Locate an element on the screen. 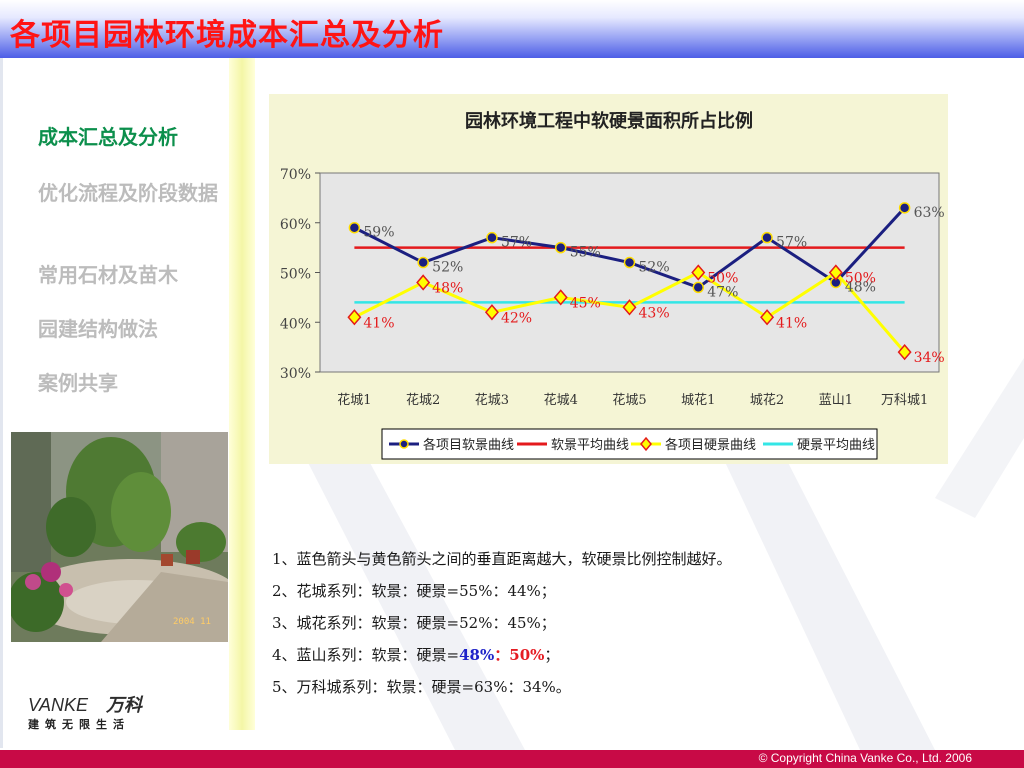 The image size is (1024, 768). y-tick-label: 40% is located at coordinates (295, 324).